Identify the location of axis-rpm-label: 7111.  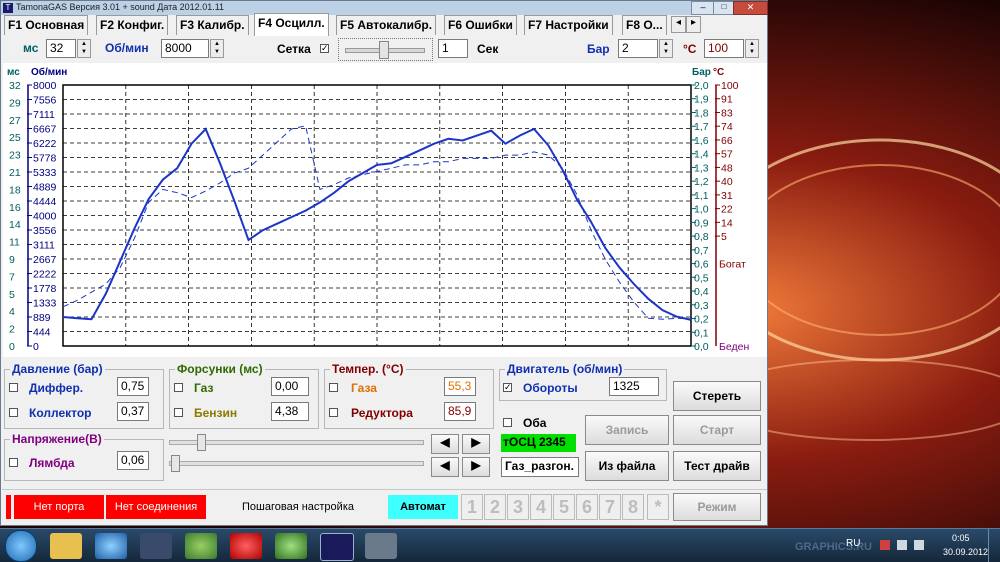
(44, 115).